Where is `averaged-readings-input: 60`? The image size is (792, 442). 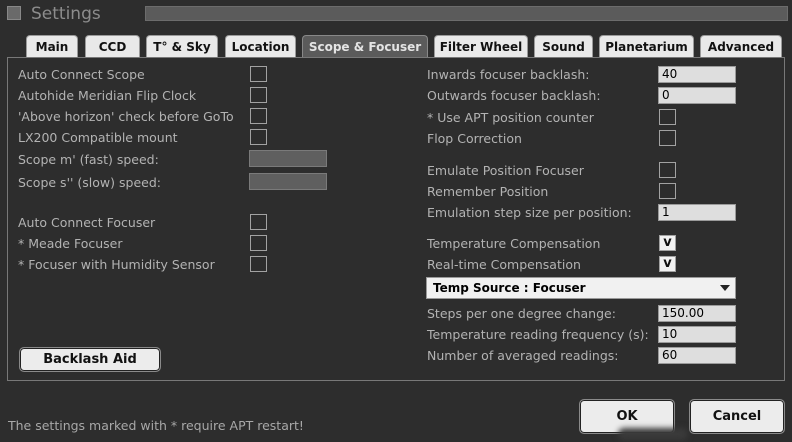
averaged-readings-input: 60 is located at coordinates (697, 355).